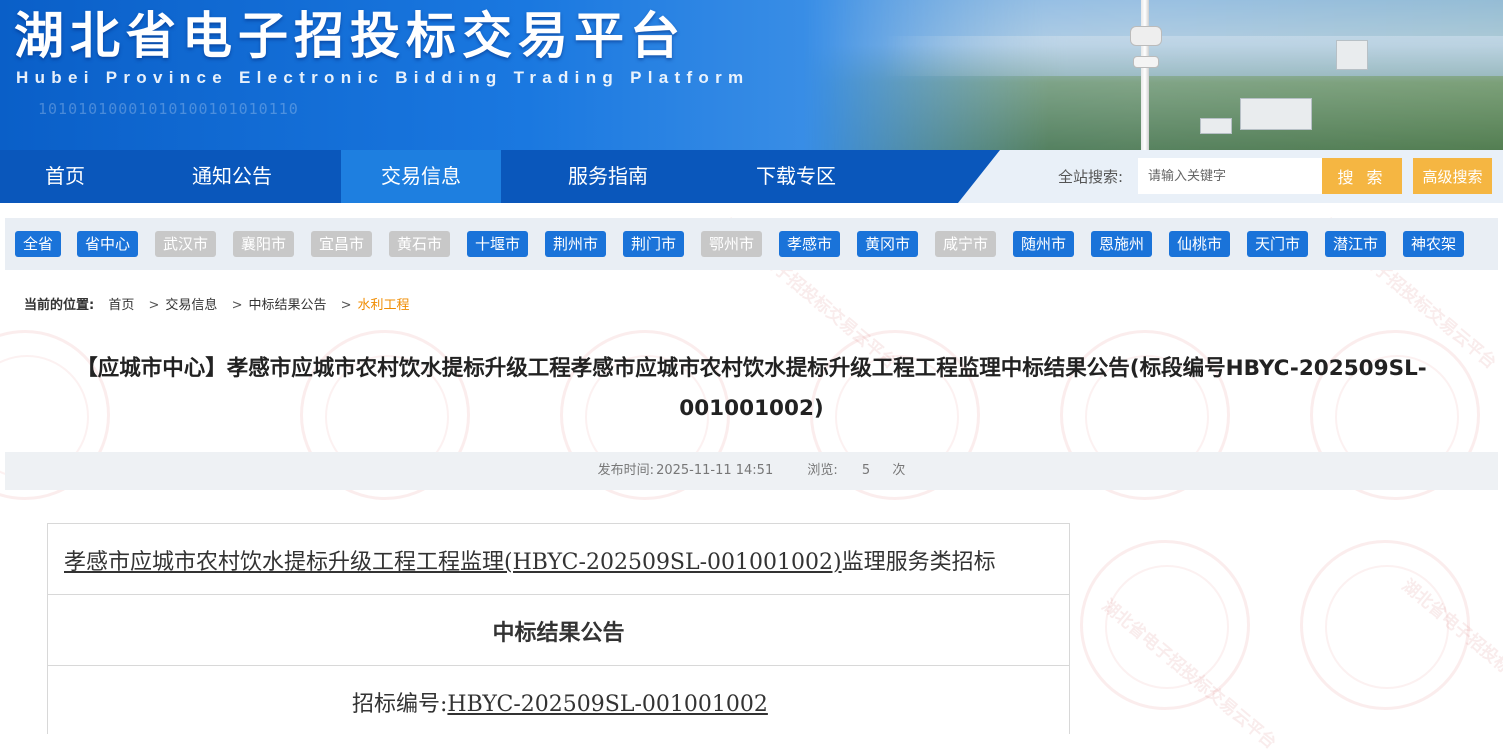  I want to click on search-input, so click(1230, 176).